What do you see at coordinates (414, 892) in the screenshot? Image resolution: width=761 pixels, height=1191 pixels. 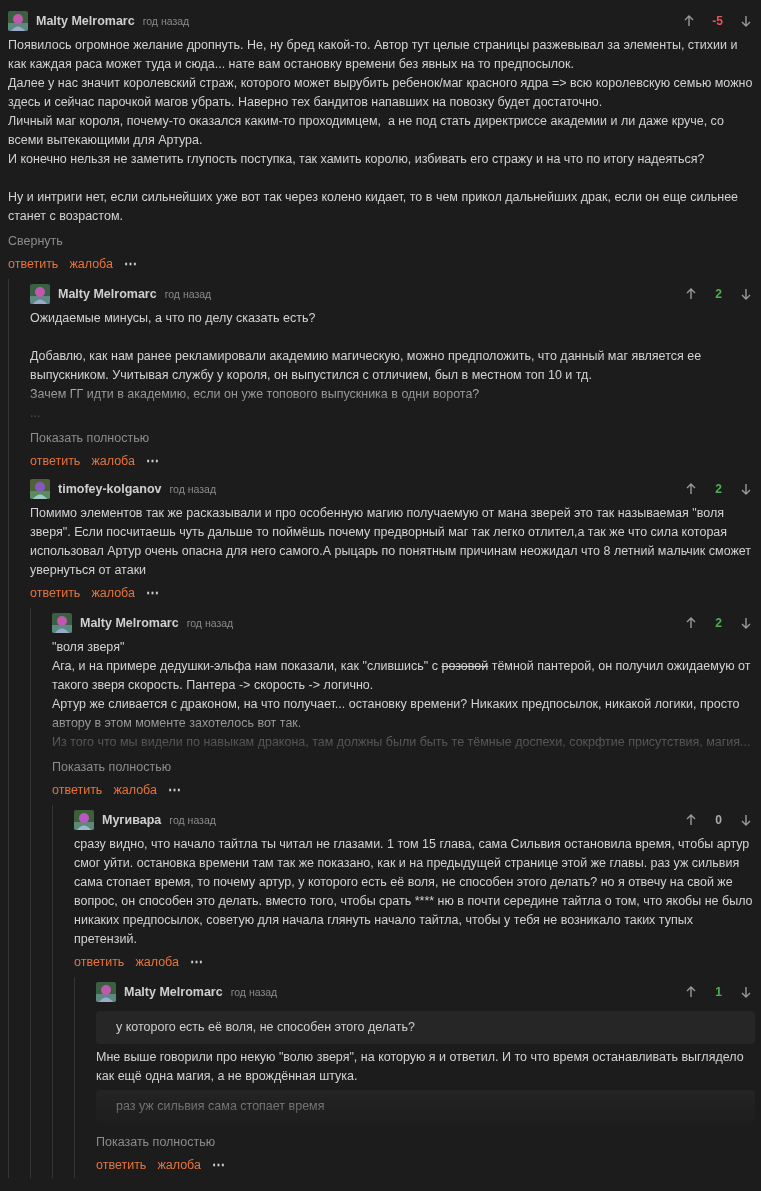 I see `comment-text: сразу видно, что начало тайтла ты читал не глазами. 1 том 15 глава, сама Сильвия остановила время, чтобы артур смог уйти. остановка времени там так же показано, как и на предыдущей странице этой же главы. раз уж сильвия сама стопает время, то почему артур, у которого есть её воля, не способен этого делать? но я отвечу на свой же вопрос, он способен это делать. вместо того, чтобы срать **** ню в почти середине тайтла о том, что якобы не было никаких предпосылок, советую для начала глянуть начало тайтла, чтобы у тебя не возникало таких тупых претензий.` at bounding box center [414, 892].